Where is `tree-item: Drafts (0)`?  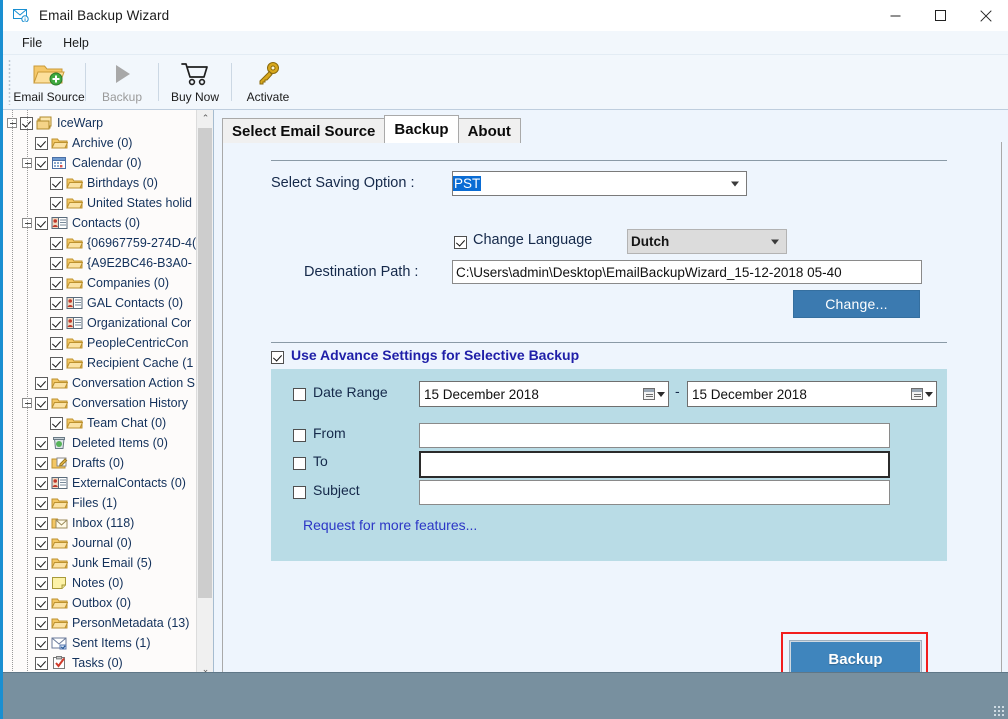
tree-item: Drafts (0) is located at coordinates (99, 463).